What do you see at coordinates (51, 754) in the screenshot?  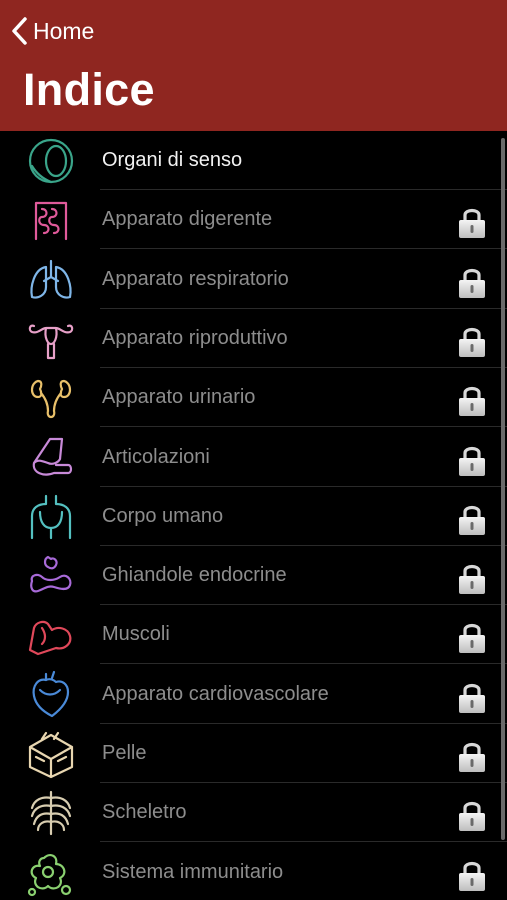 I see `skin-icon` at bounding box center [51, 754].